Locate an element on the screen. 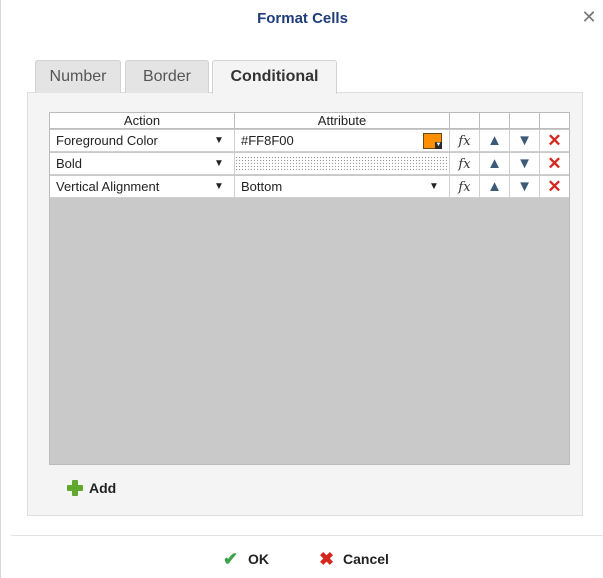 The width and height of the screenshot is (603, 578). cancel-button-label: Cancel is located at coordinates (366, 559).